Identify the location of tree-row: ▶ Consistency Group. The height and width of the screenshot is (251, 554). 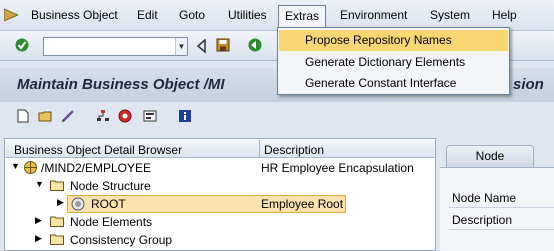
(220, 240).